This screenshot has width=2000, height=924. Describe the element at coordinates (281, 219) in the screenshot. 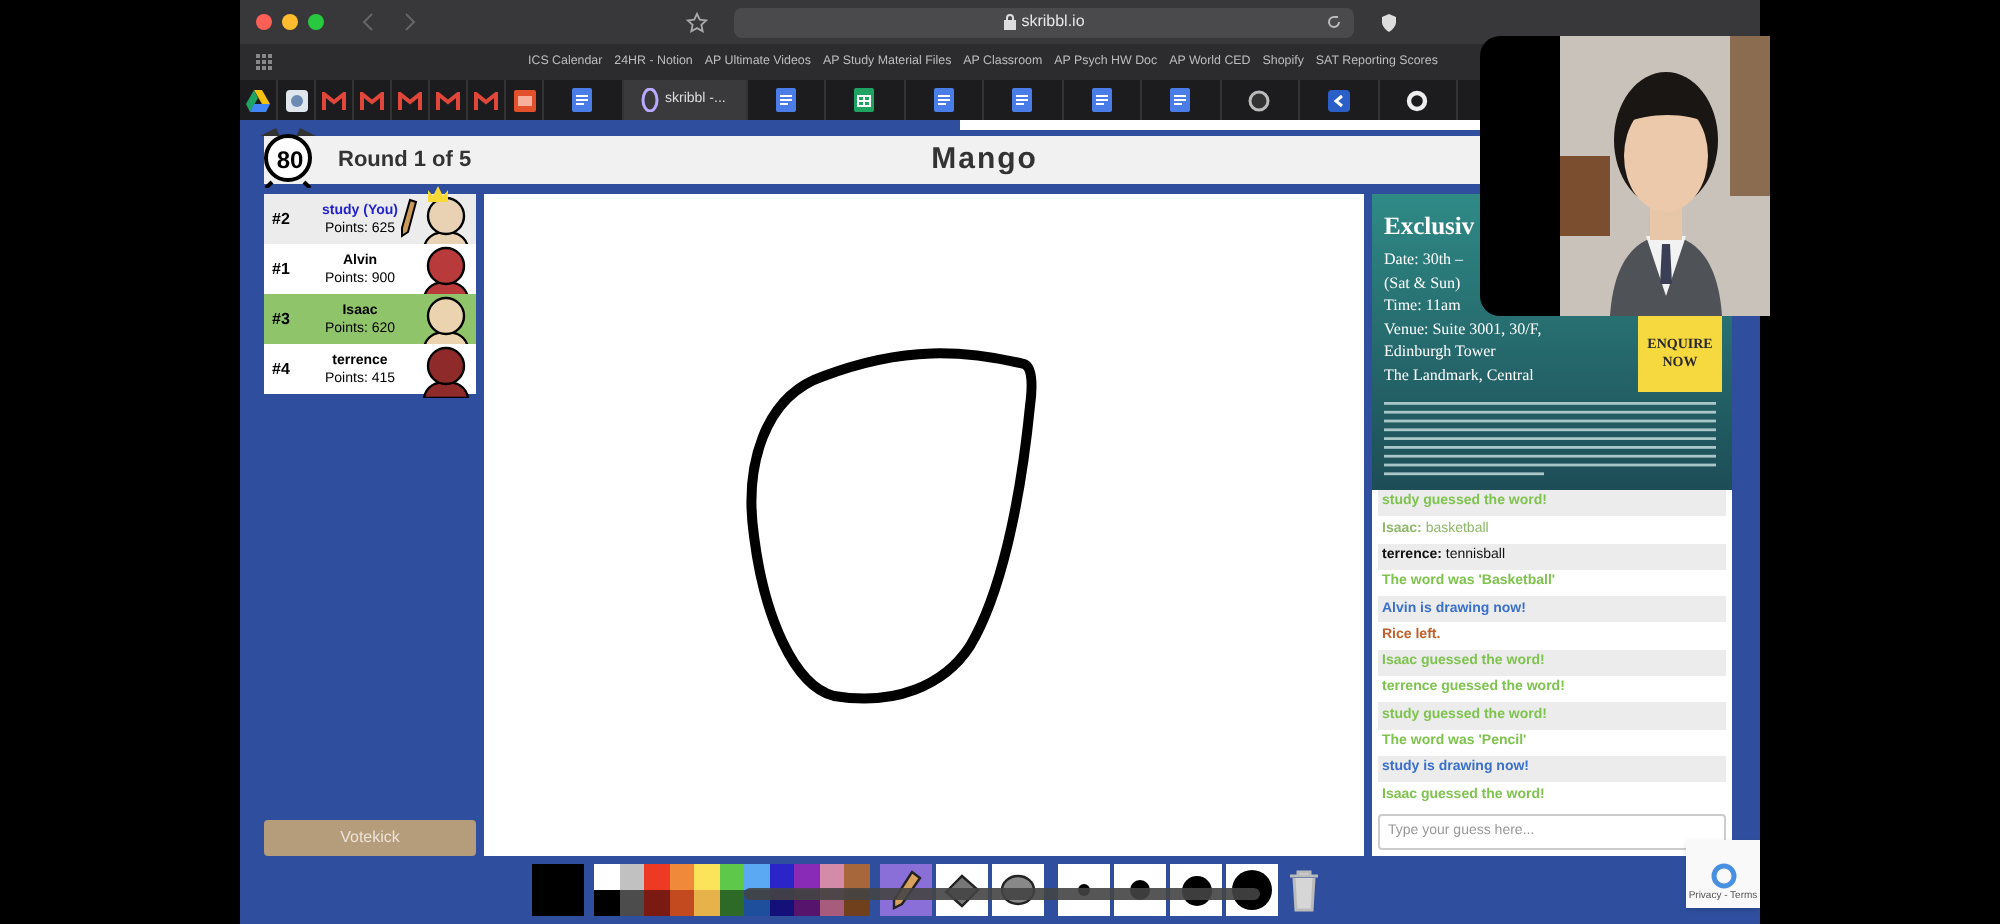

I see `rank-text: #2` at that location.